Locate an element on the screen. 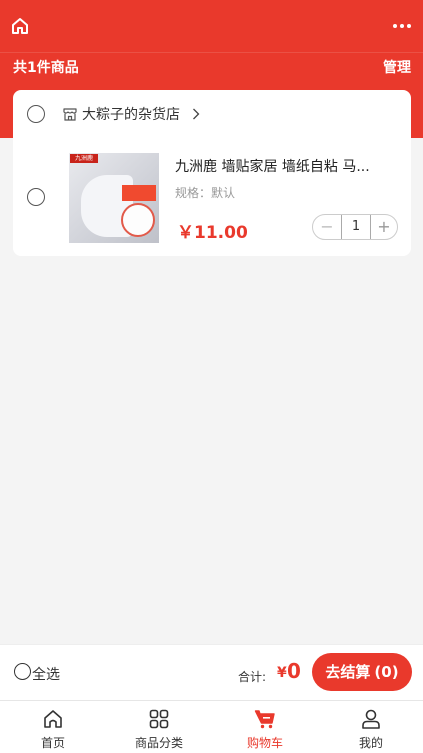 The image size is (423, 753). tab-home-label: 首页 is located at coordinates (52, 743).